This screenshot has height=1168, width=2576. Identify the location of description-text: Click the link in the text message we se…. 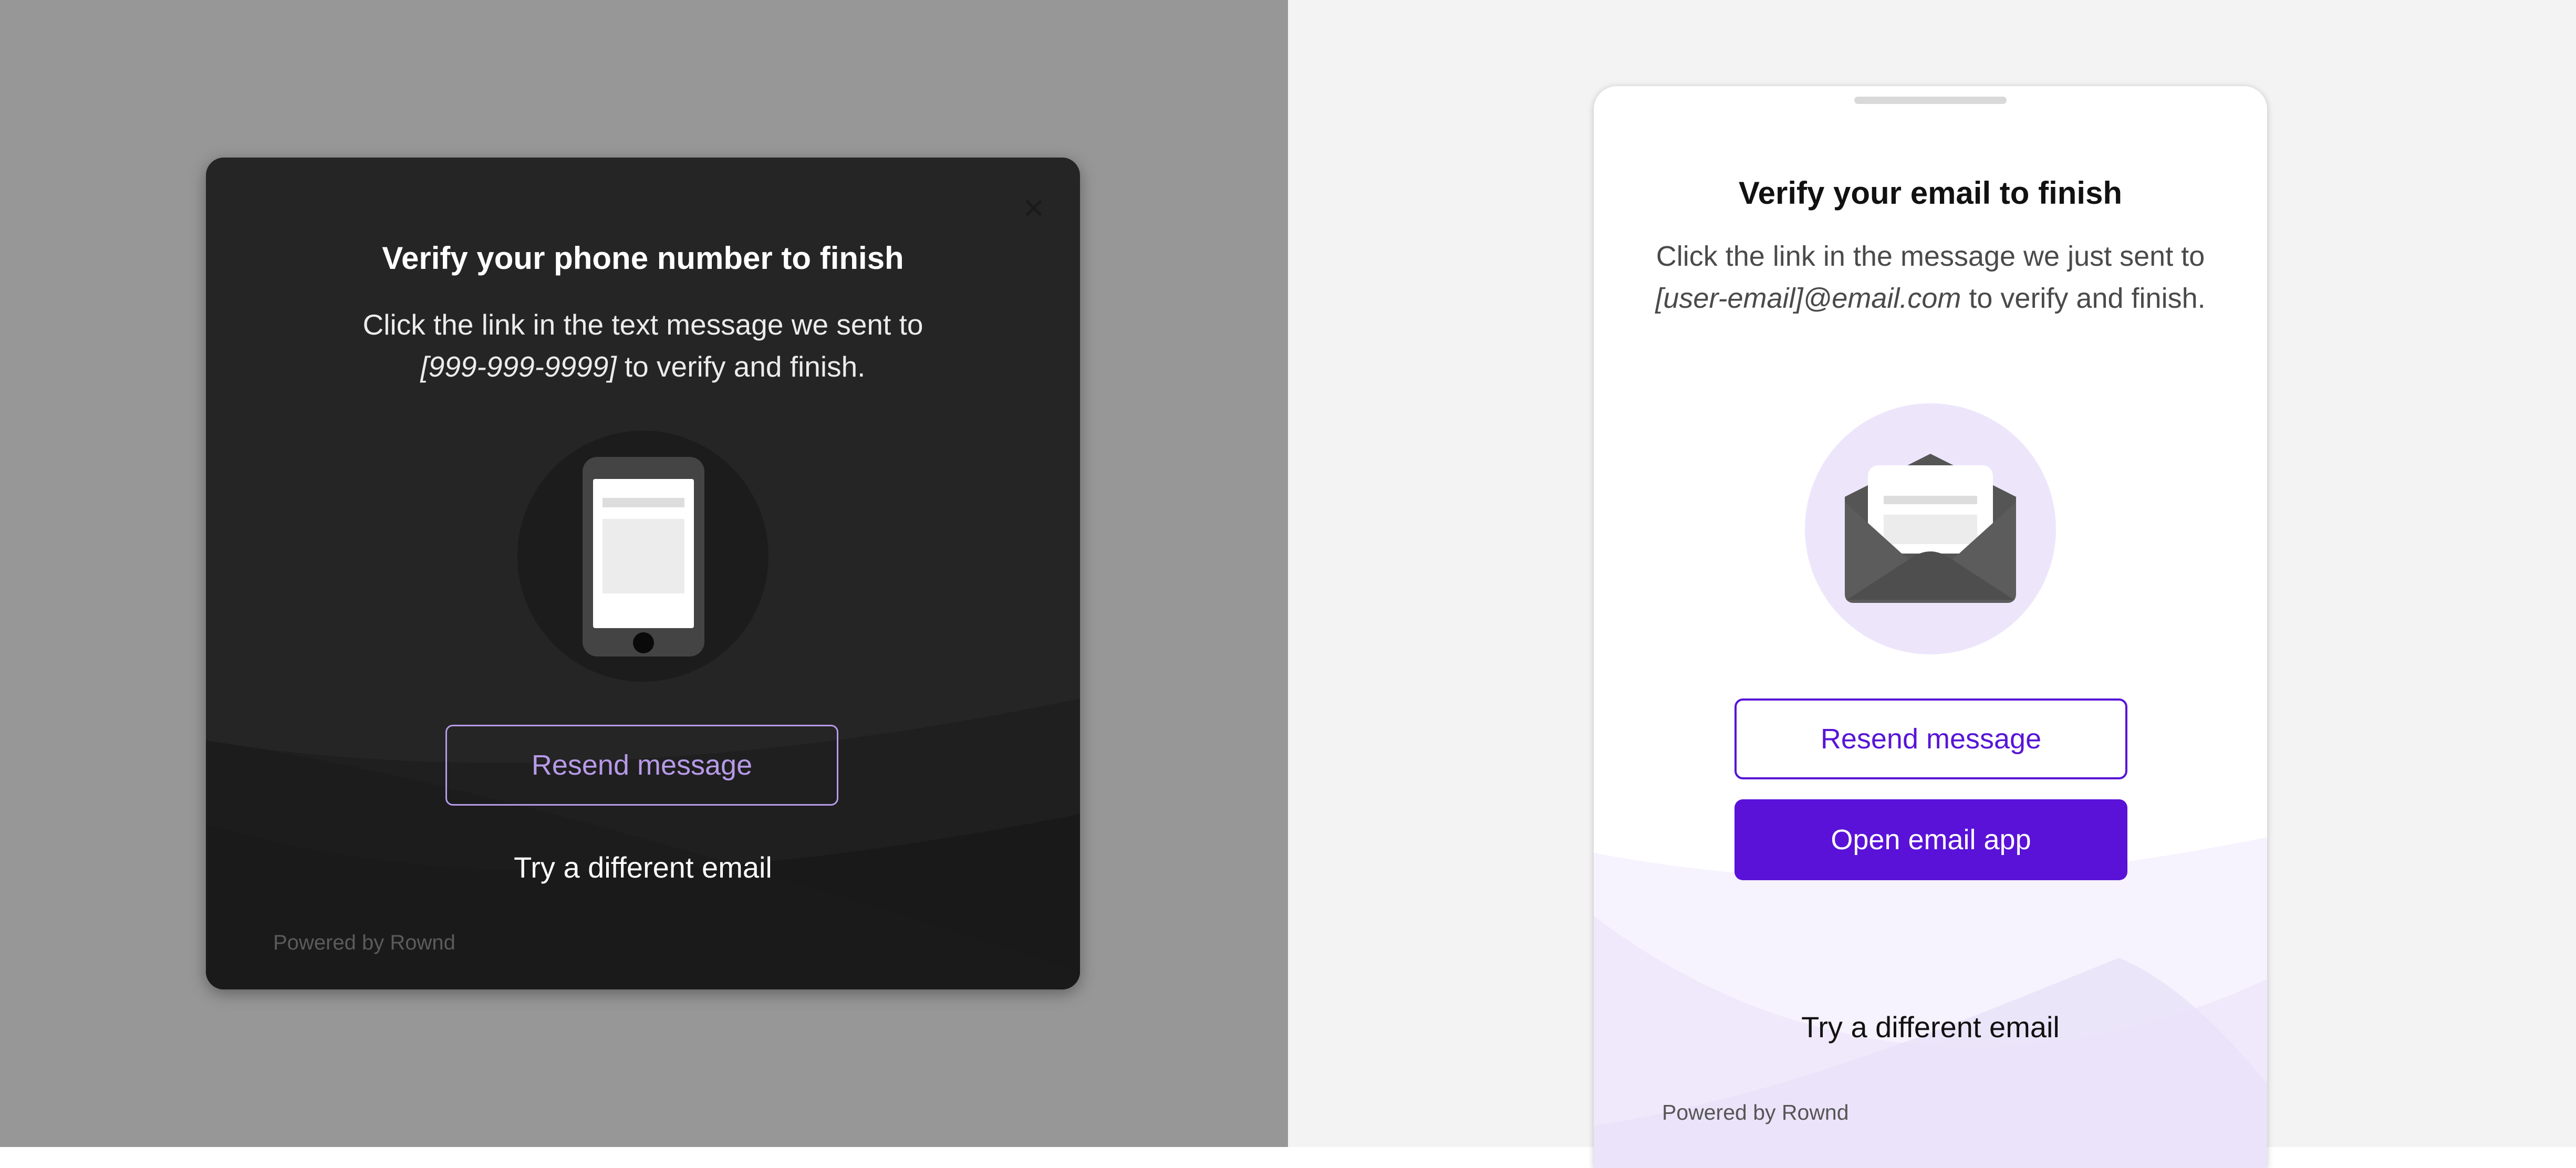
(642, 324).